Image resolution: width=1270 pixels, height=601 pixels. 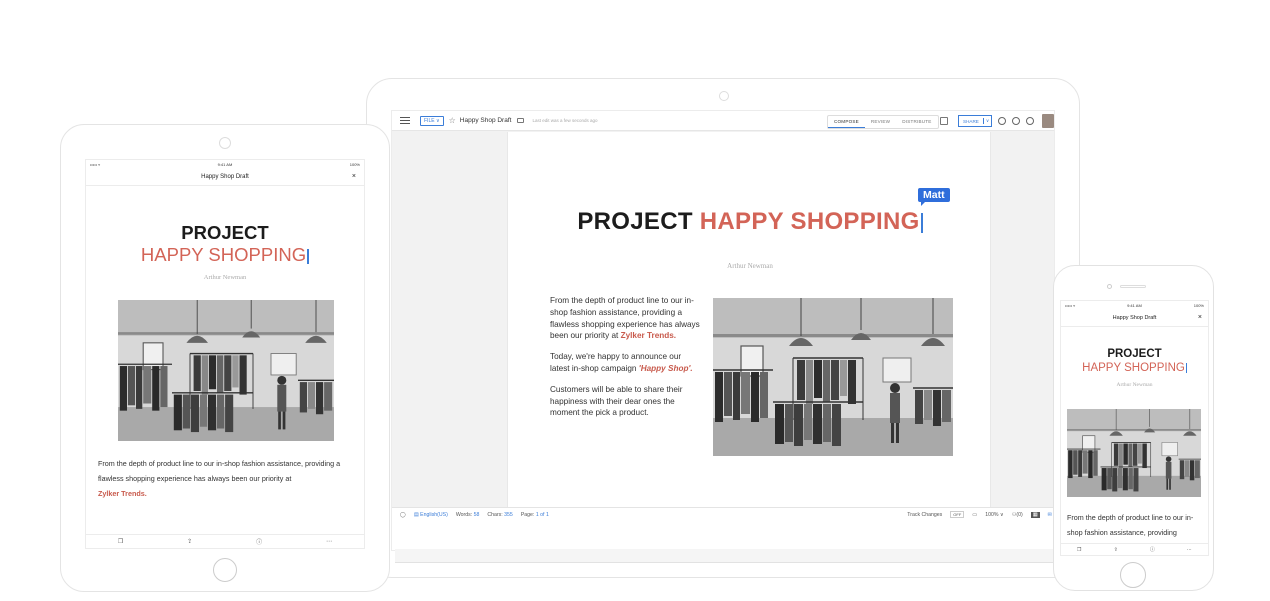 What do you see at coordinates (916, 122) in the screenshot?
I see `tab-distribute: DISTRIBUTE` at bounding box center [916, 122].